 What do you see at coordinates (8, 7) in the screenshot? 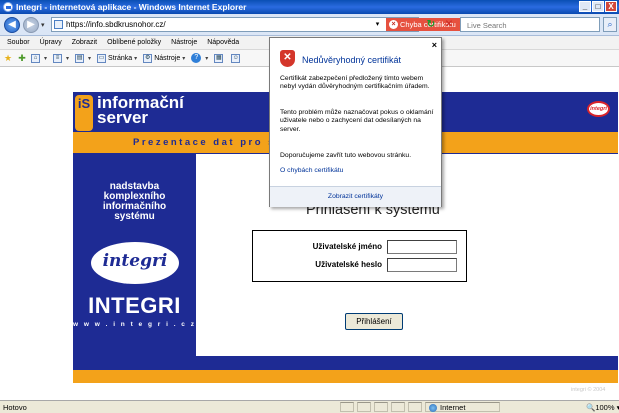
I see `ie-icon` at bounding box center [8, 7].